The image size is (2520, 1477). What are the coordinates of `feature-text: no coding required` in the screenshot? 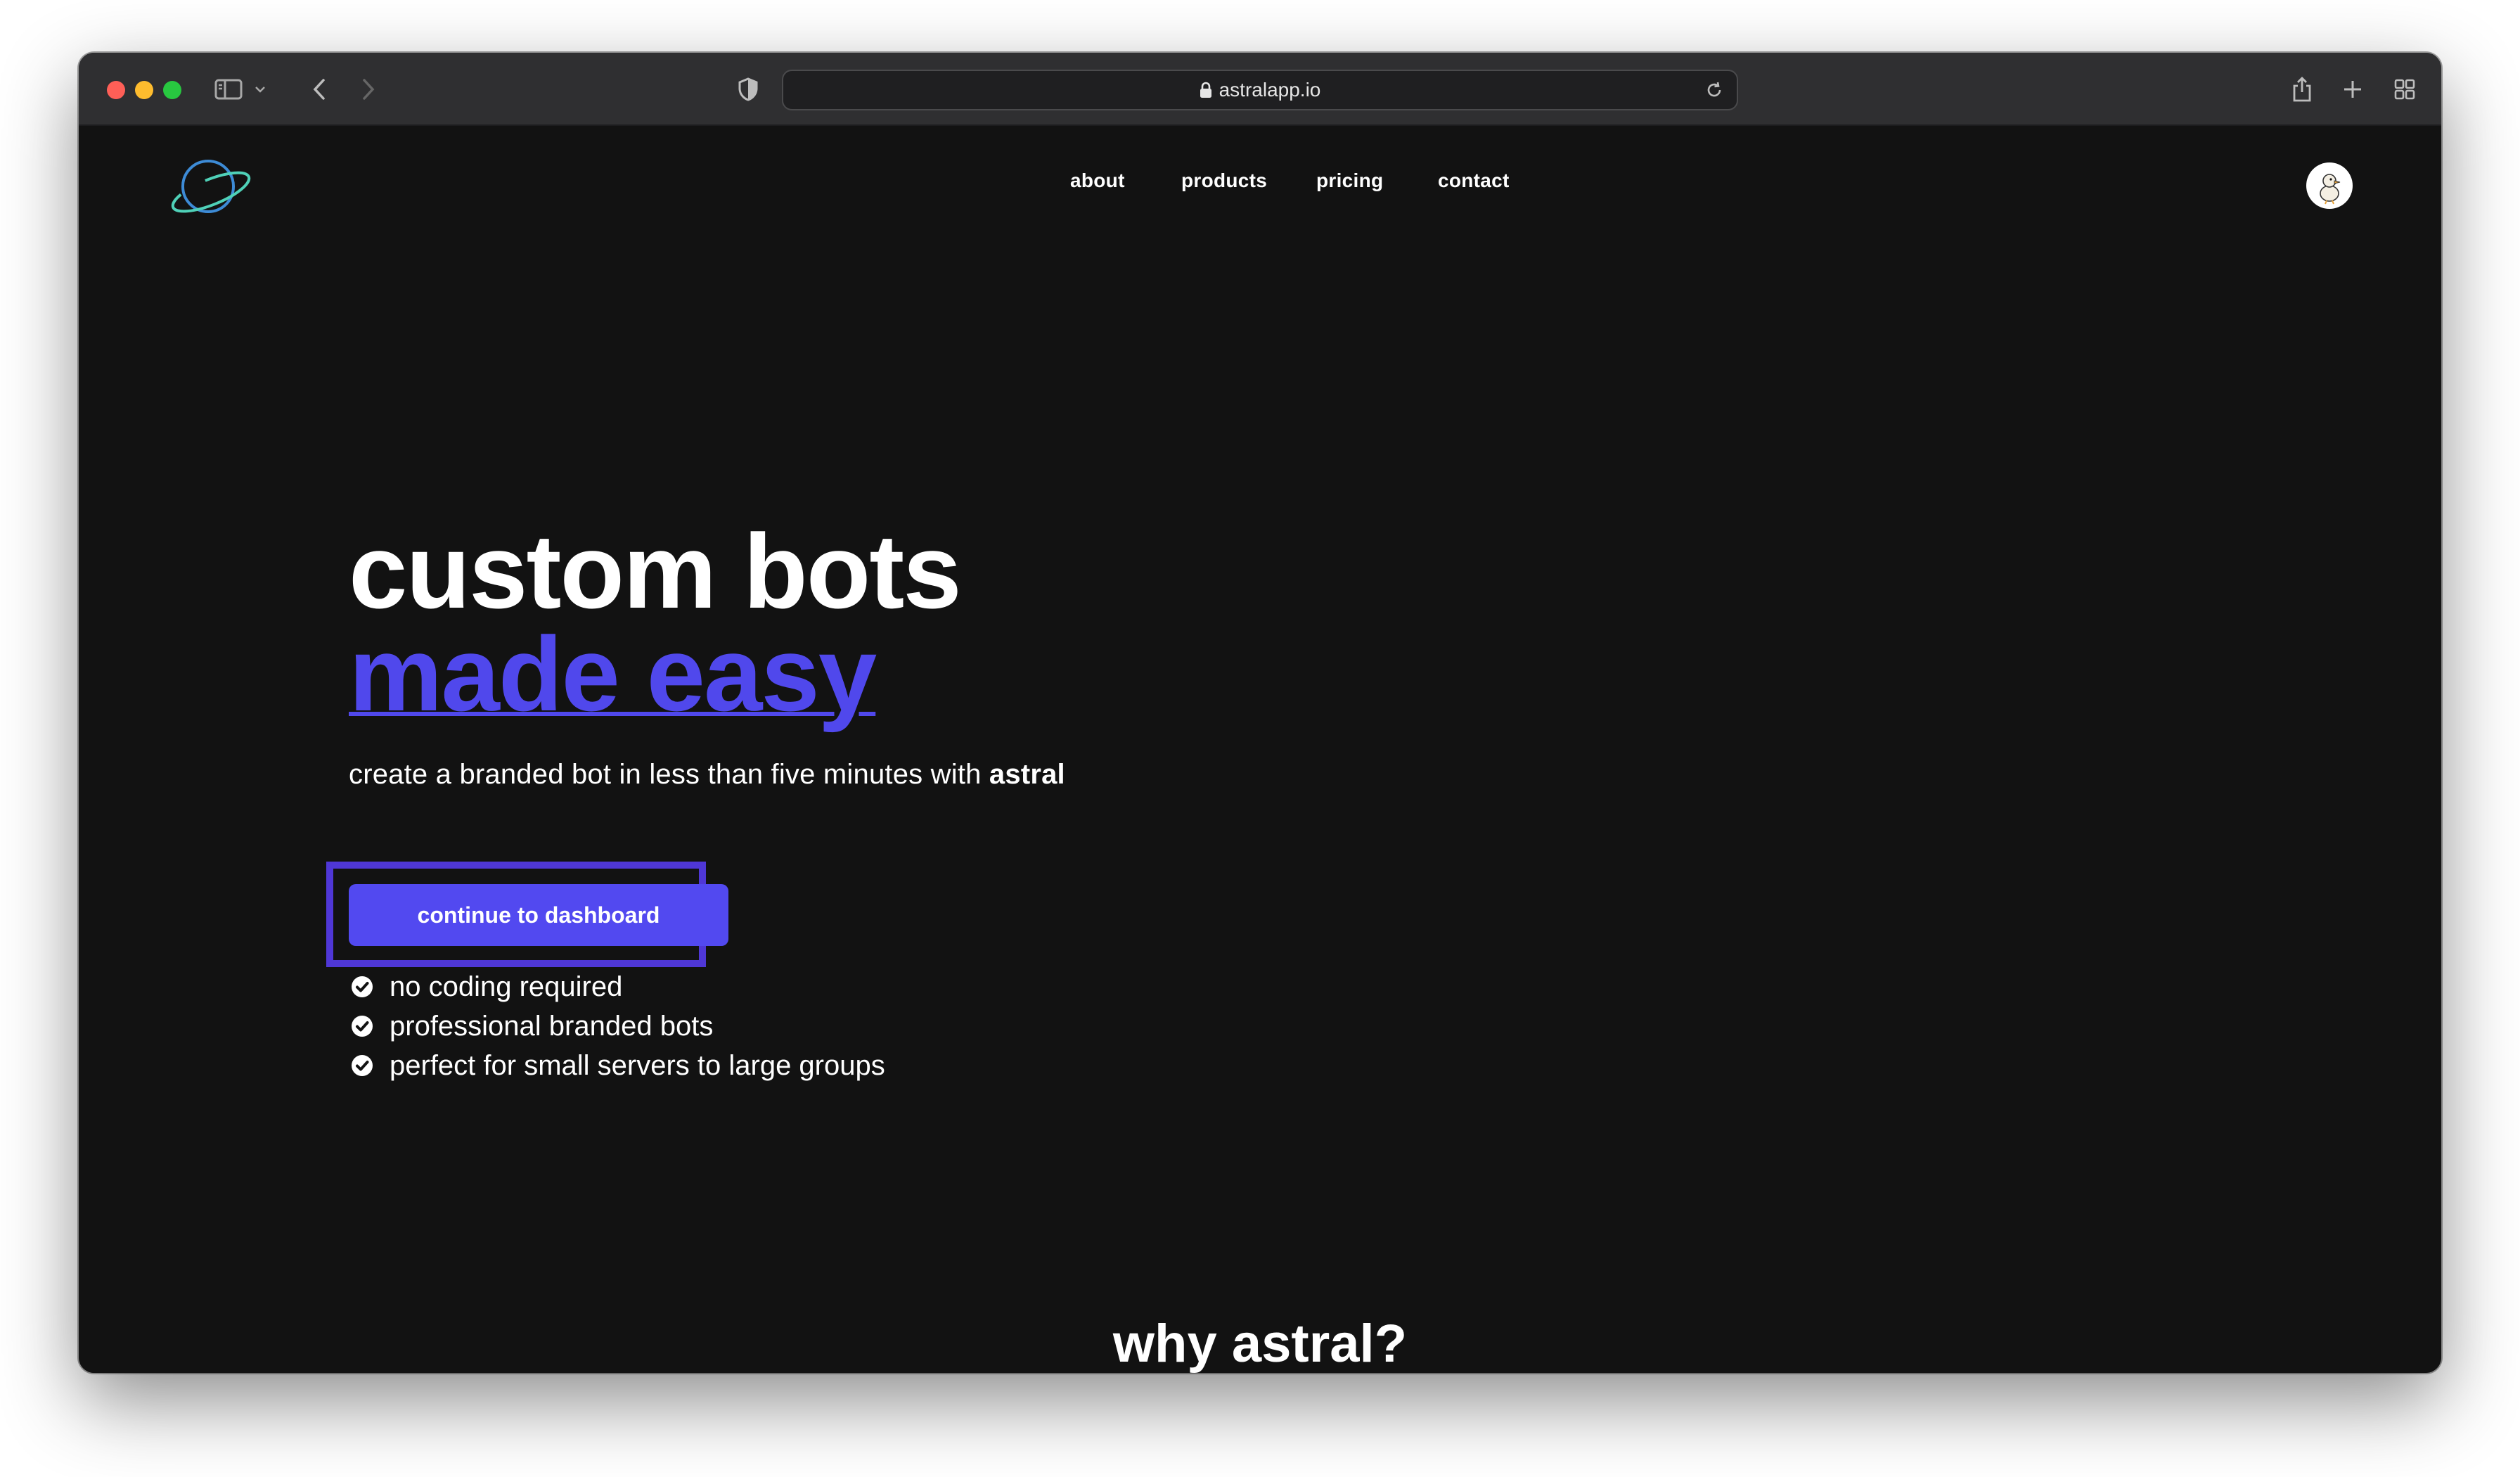 It's located at (507, 987).